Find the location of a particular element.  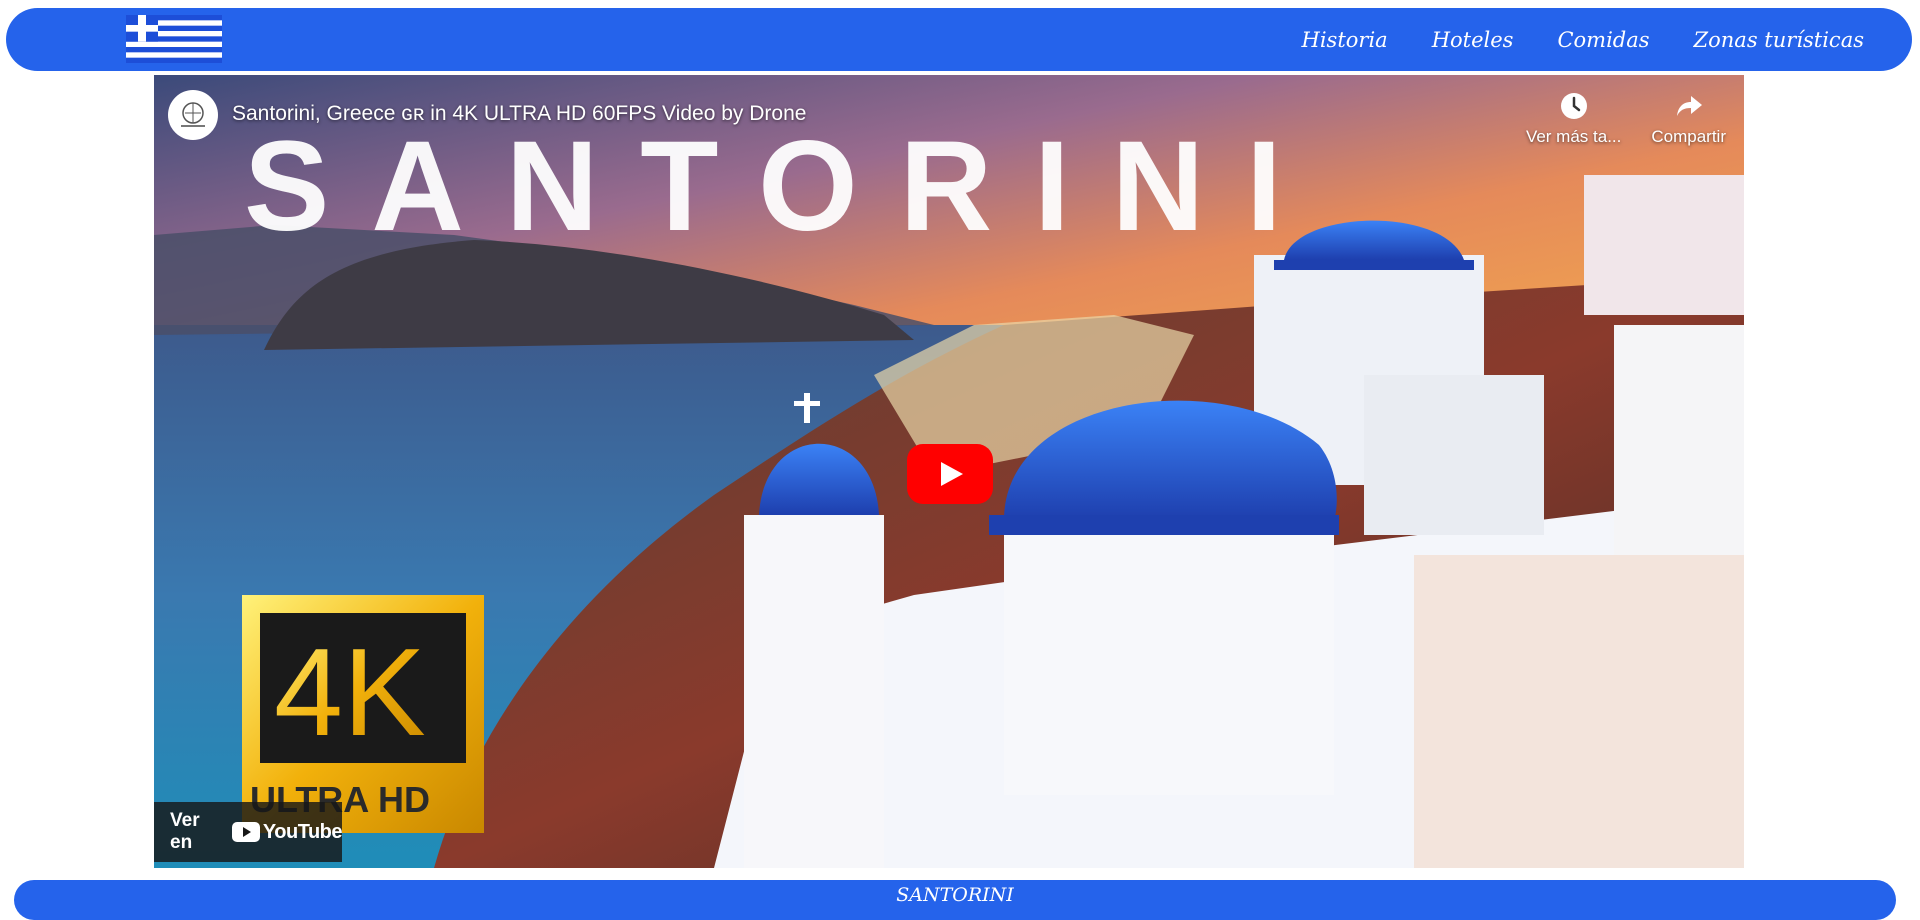

section-title-bar: SANTORINI is located at coordinates (955, 900).